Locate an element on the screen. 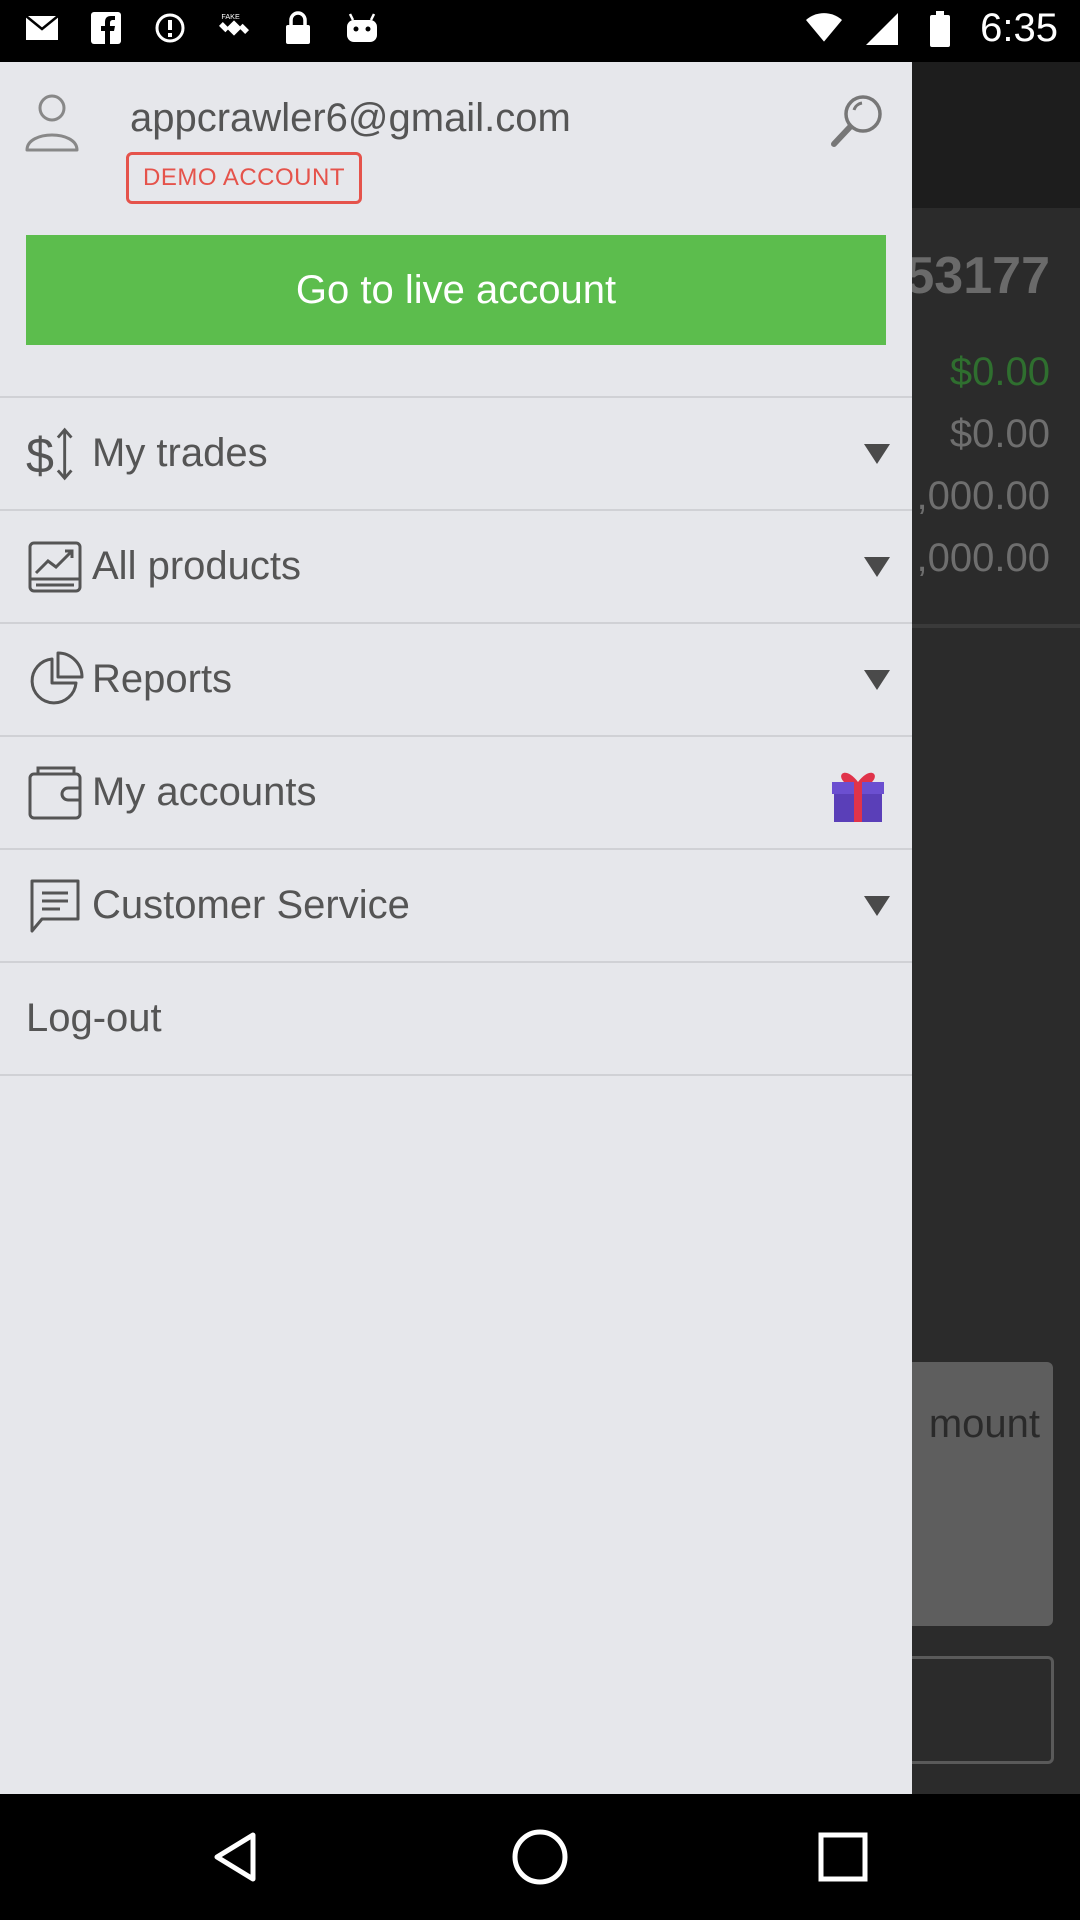  home-button is located at coordinates (540, 1857).